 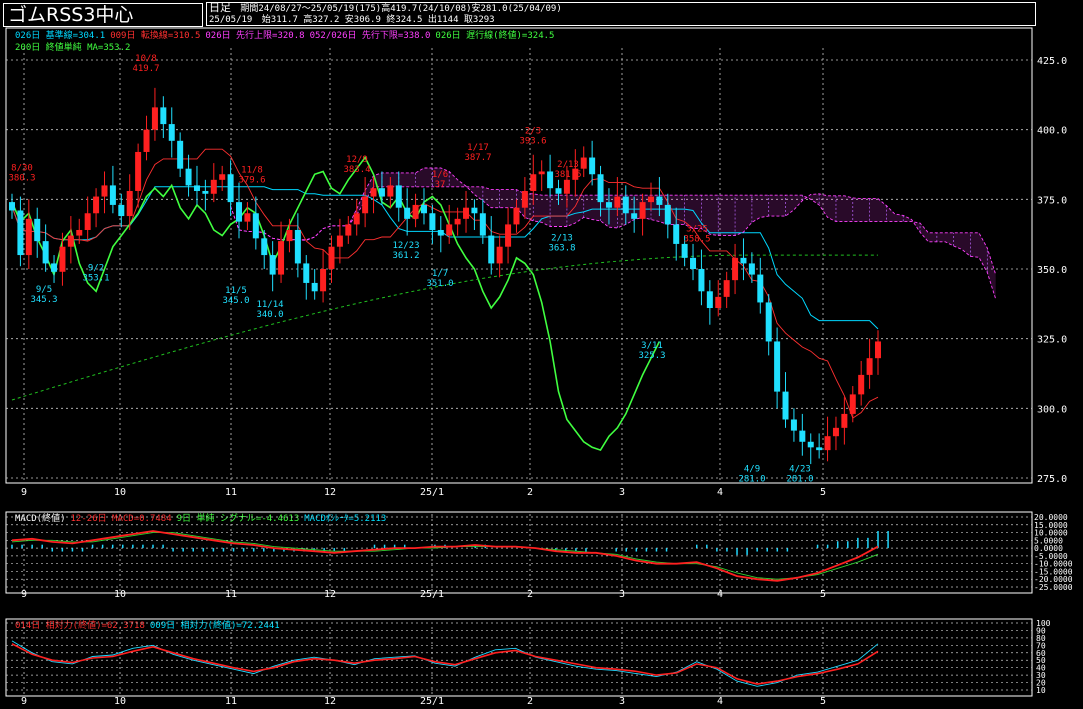 What do you see at coordinates (567, 175) in the screenshot?
I see `annotation-value: 381.5` at bounding box center [567, 175].